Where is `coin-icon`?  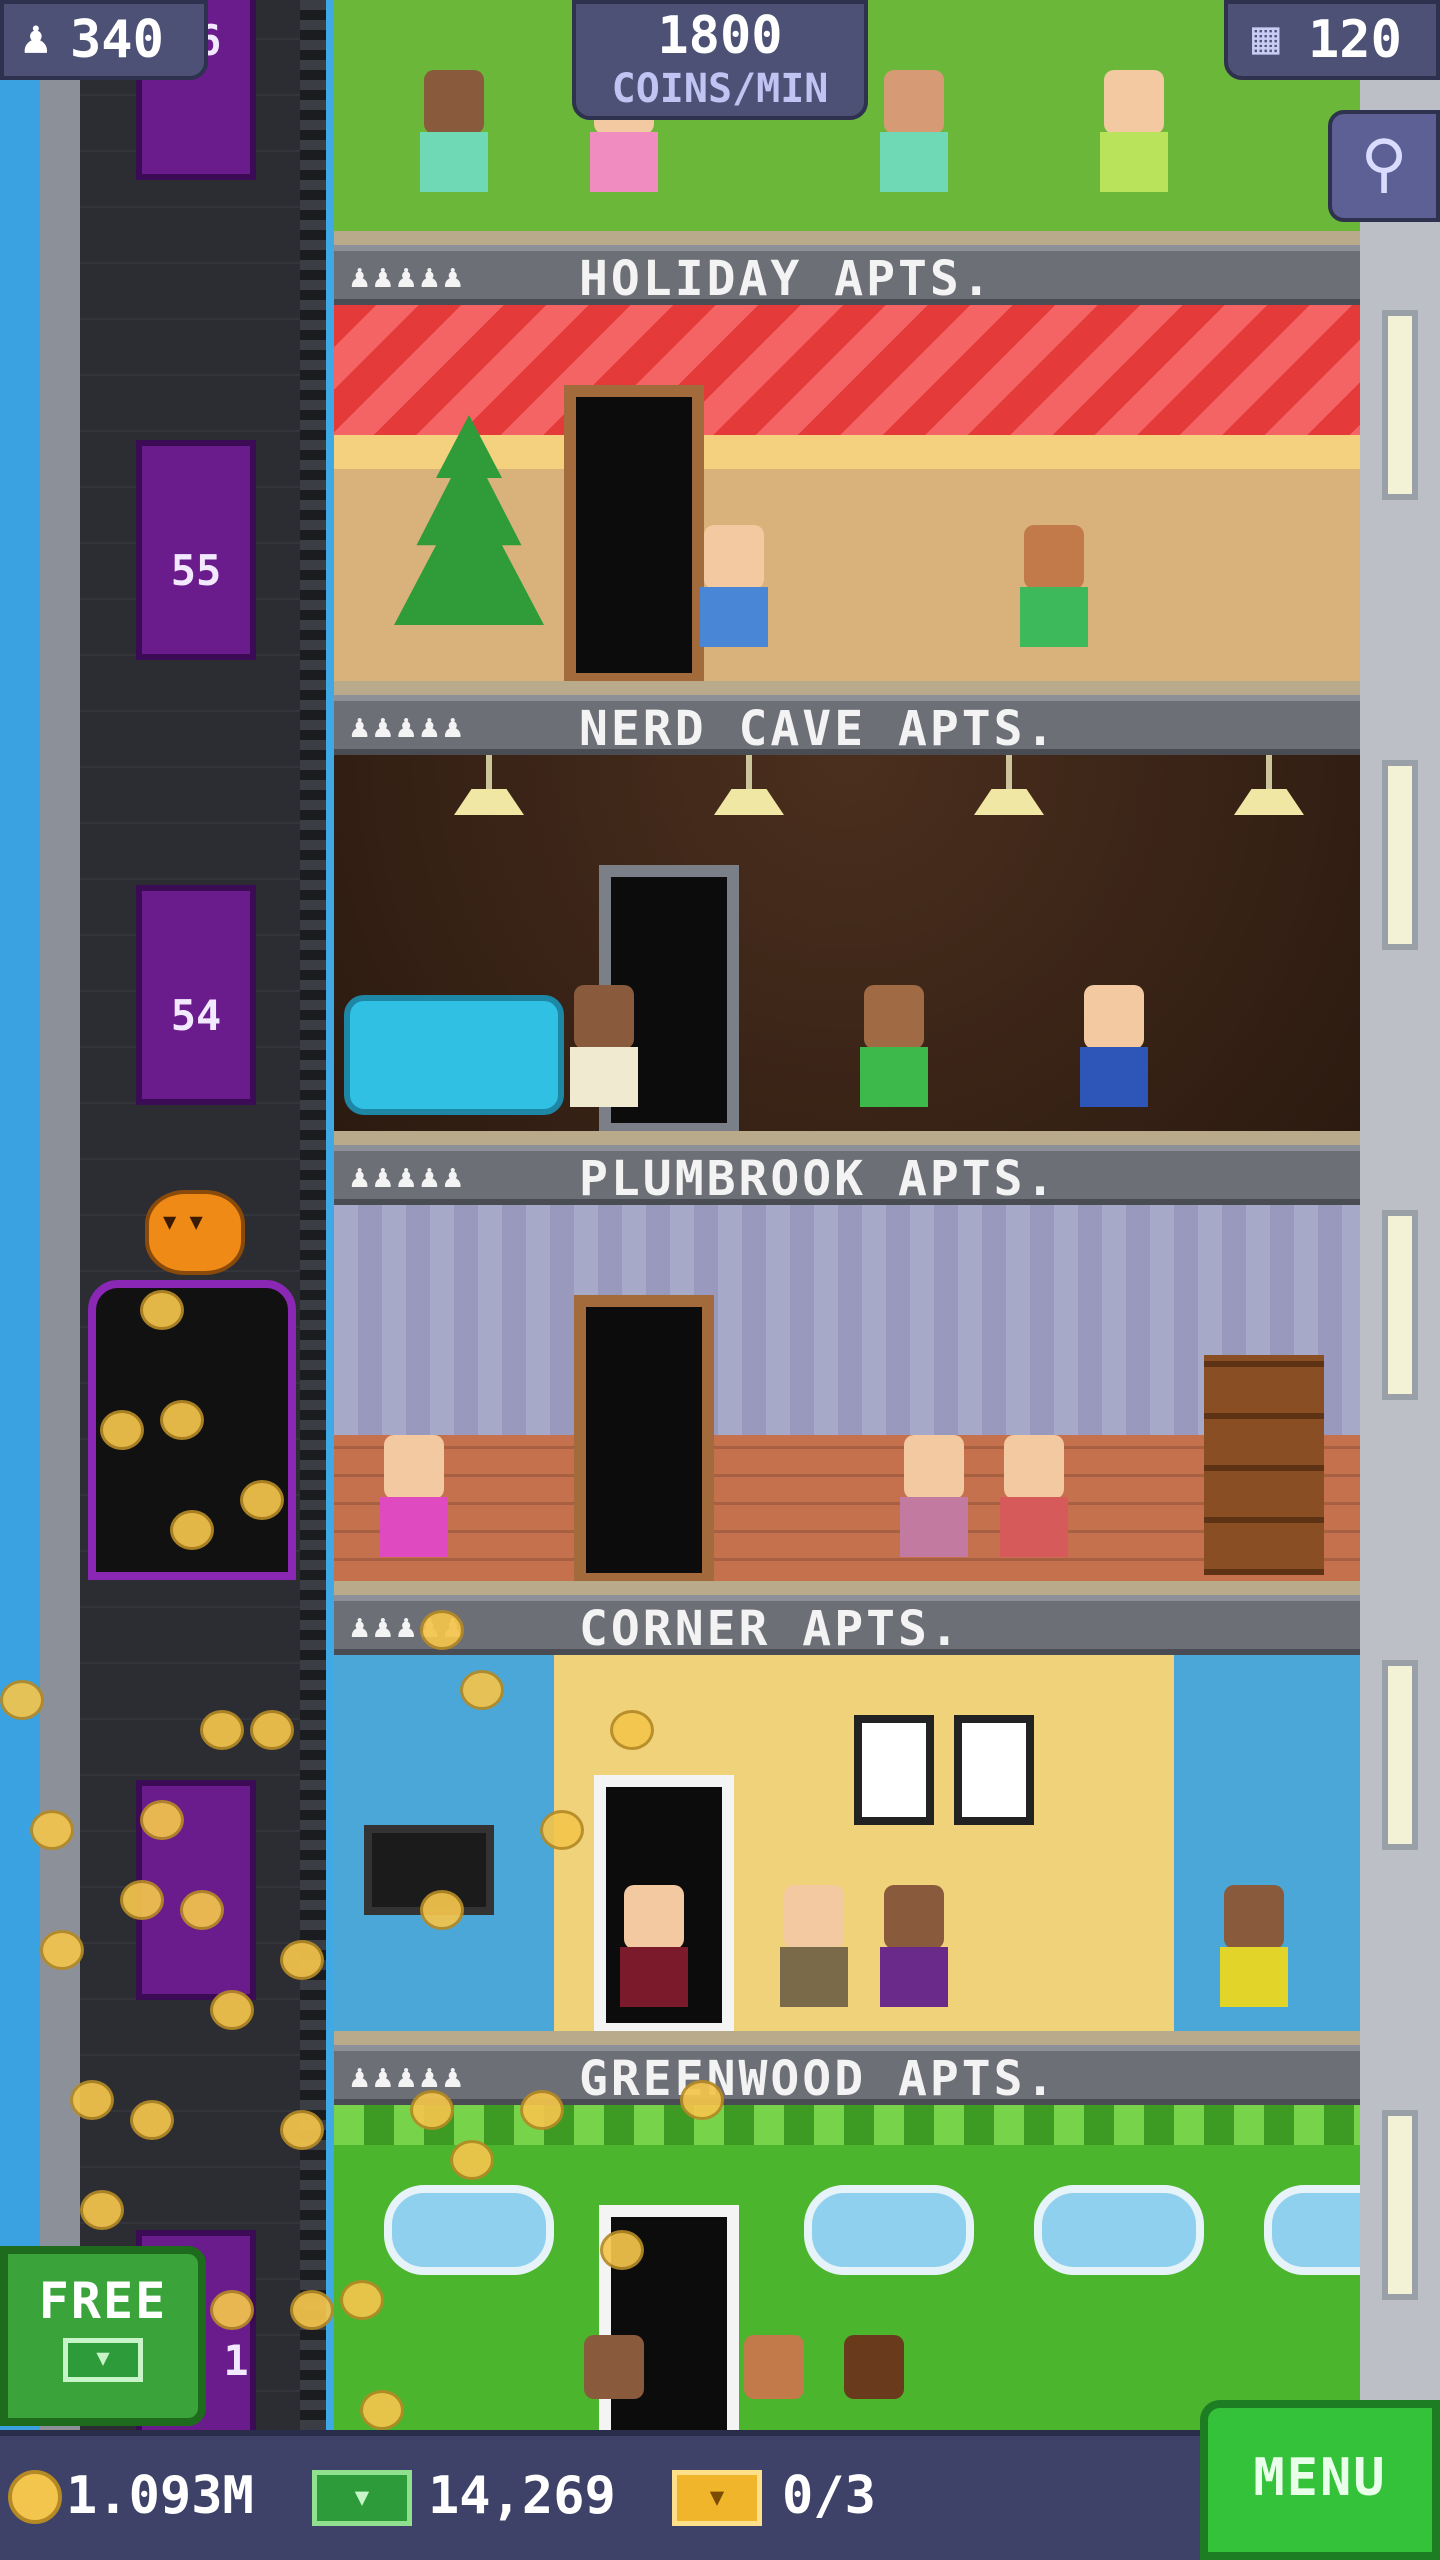
coin-icon is located at coordinates (35, 2497).